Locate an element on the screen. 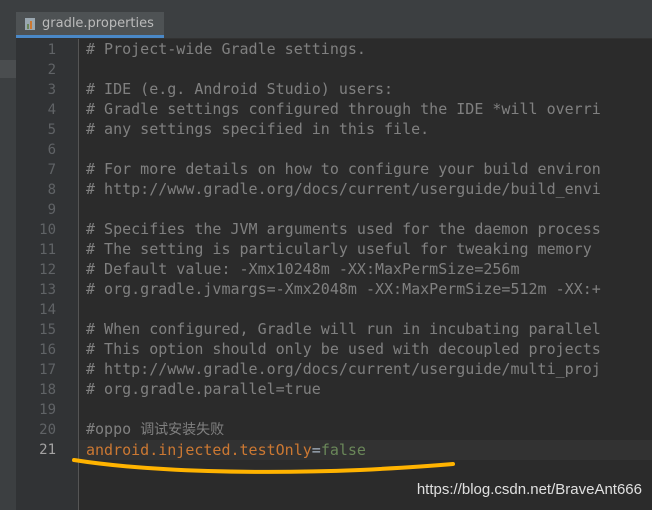  watermark: https://blog.csdn.net/BraveAnt666 is located at coordinates (529, 489).